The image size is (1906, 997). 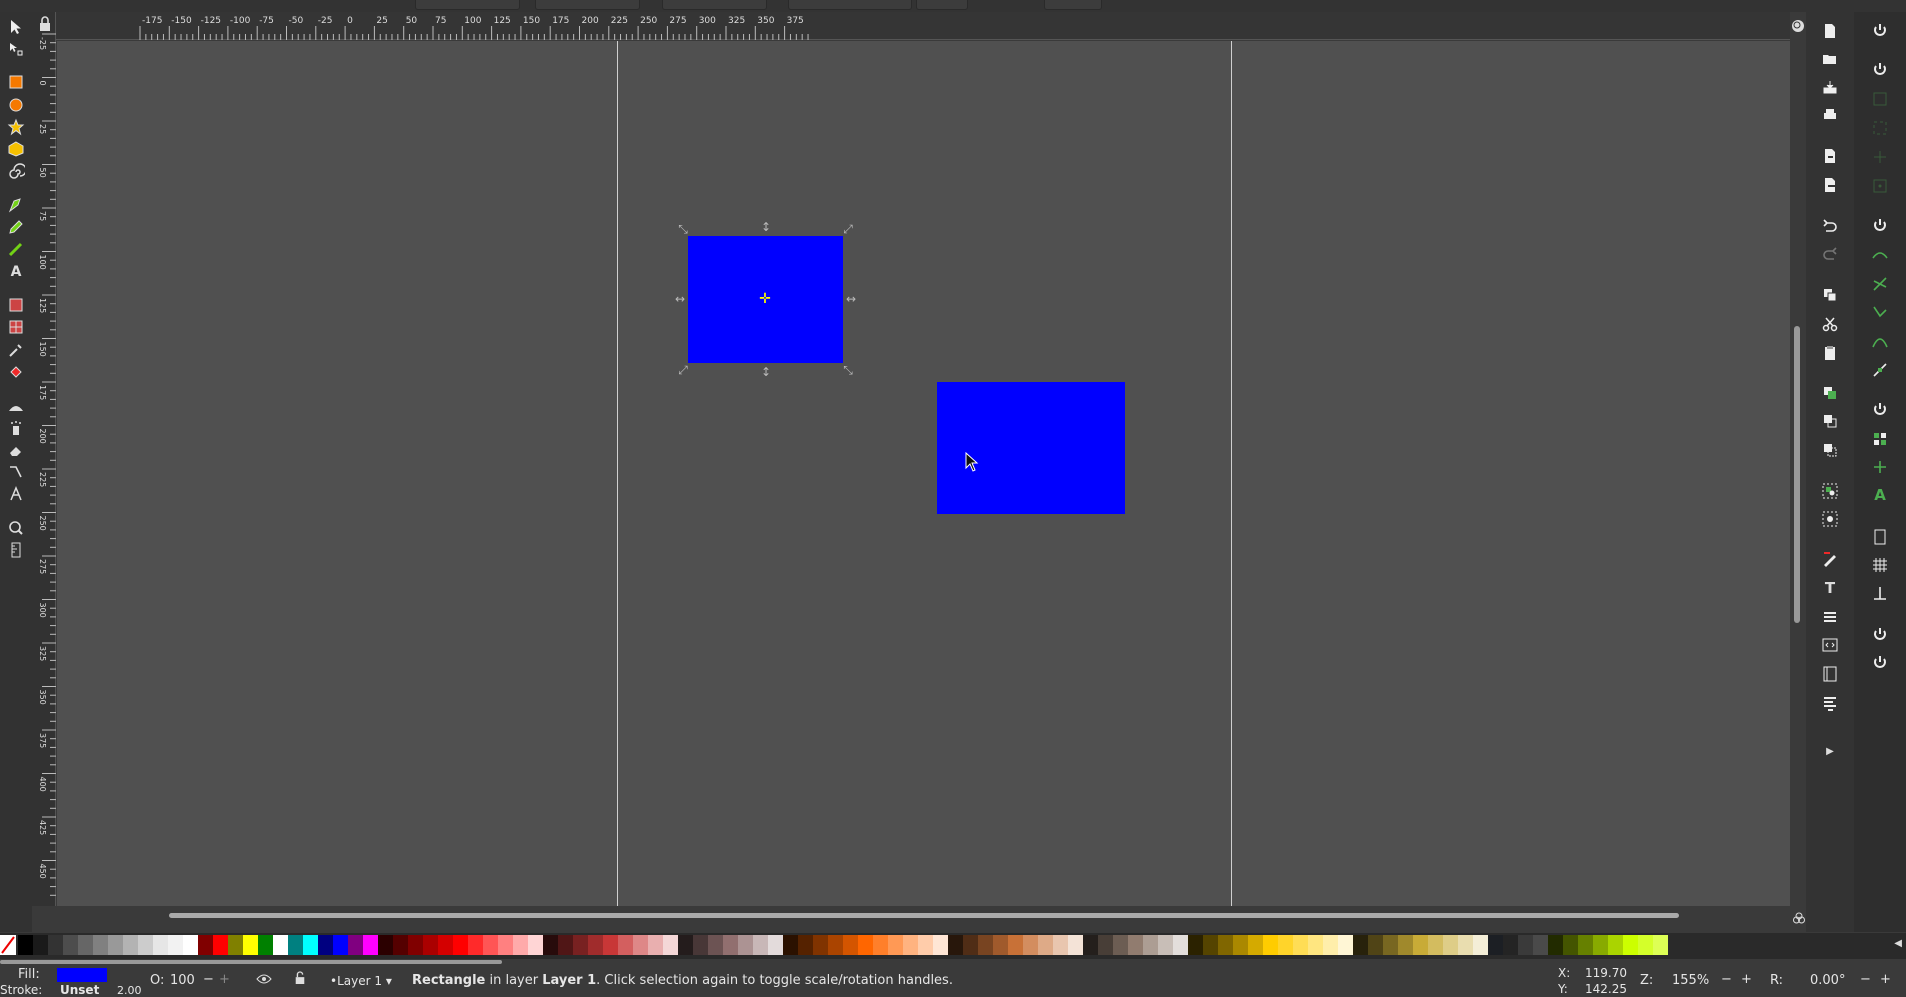 I want to click on snap-bbox-icon, so click(x=1880, y=70).